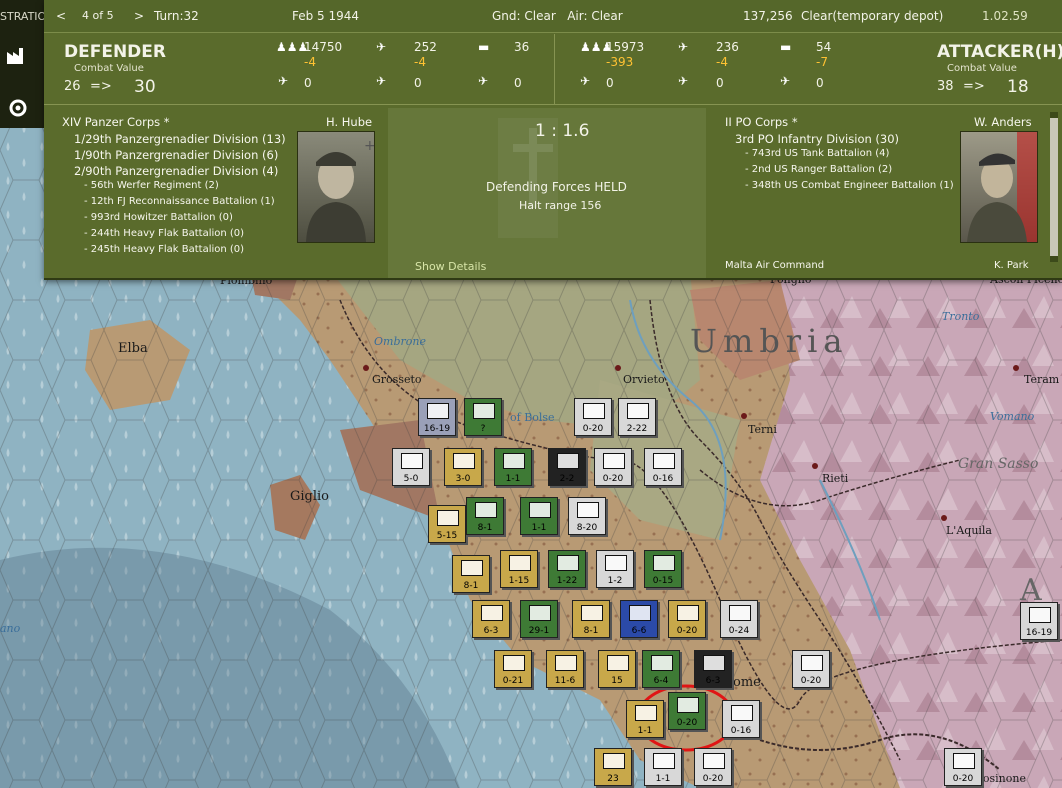 This screenshot has height=788, width=1062. What do you see at coordinates (849, 185) in the screenshot?
I see `subunit-entry: - 348th US Combat Engineer Battalion (1)` at bounding box center [849, 185].